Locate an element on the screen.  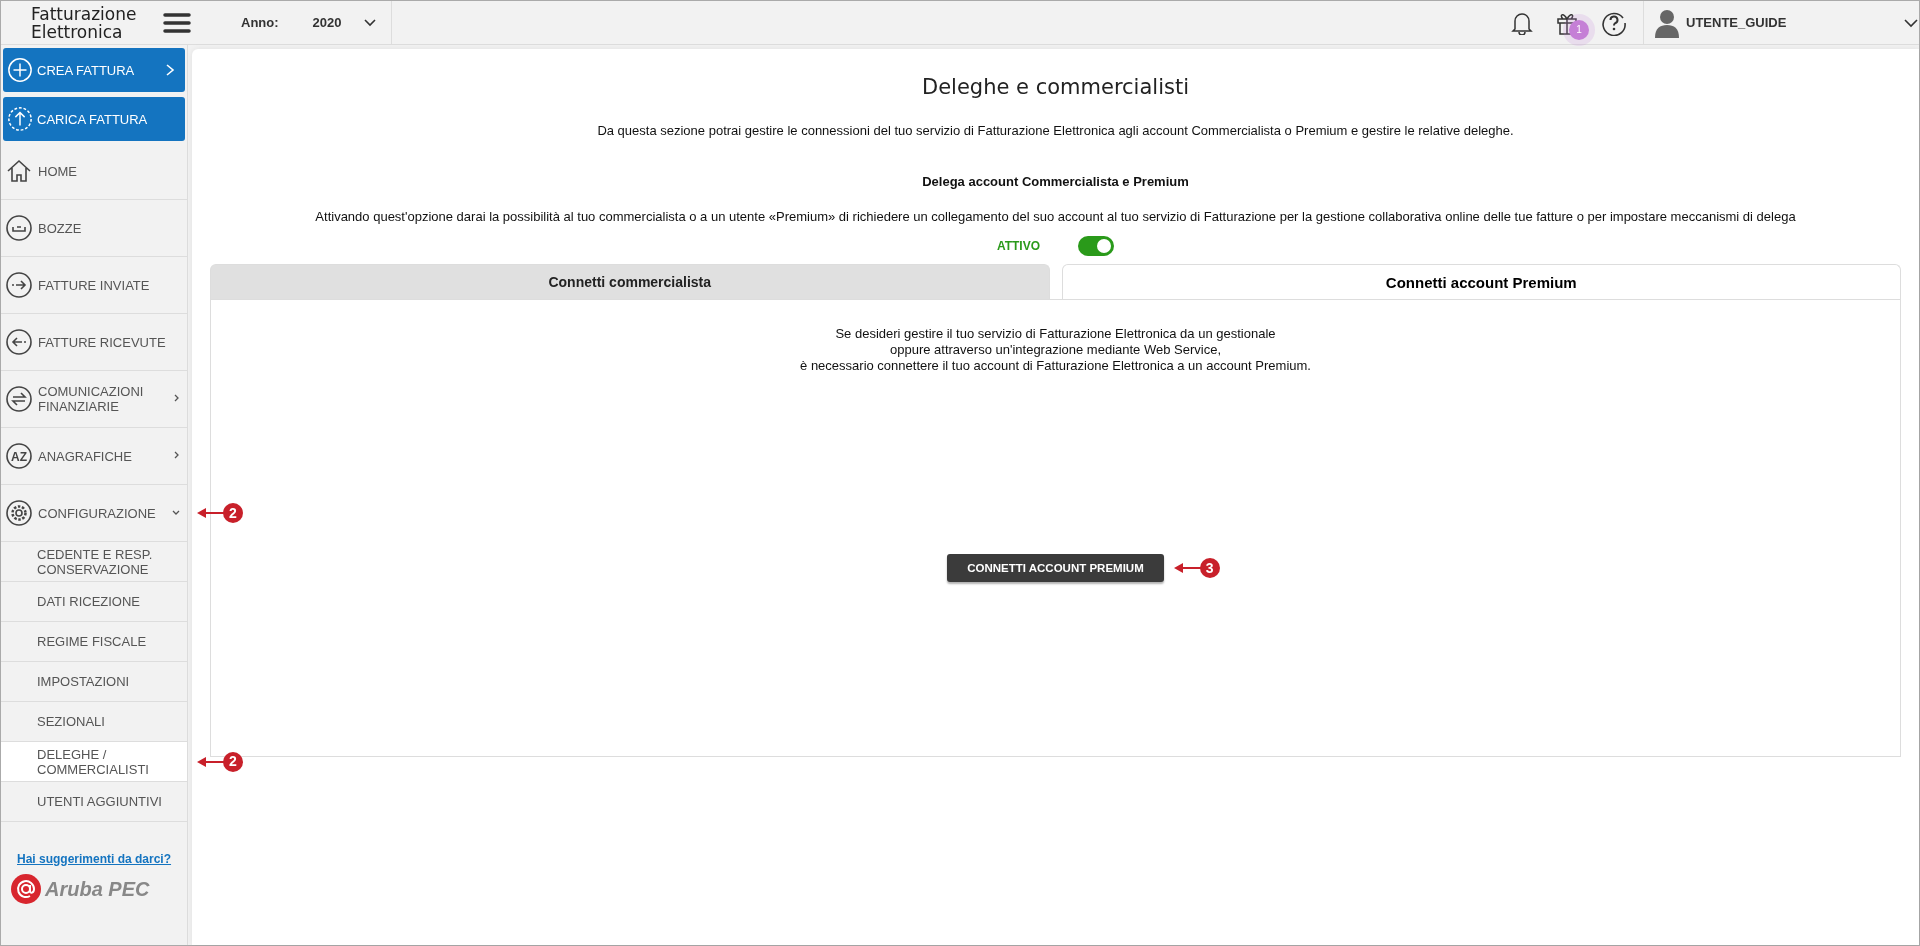
plus-circle-icon is located at coordinates (20, 70).